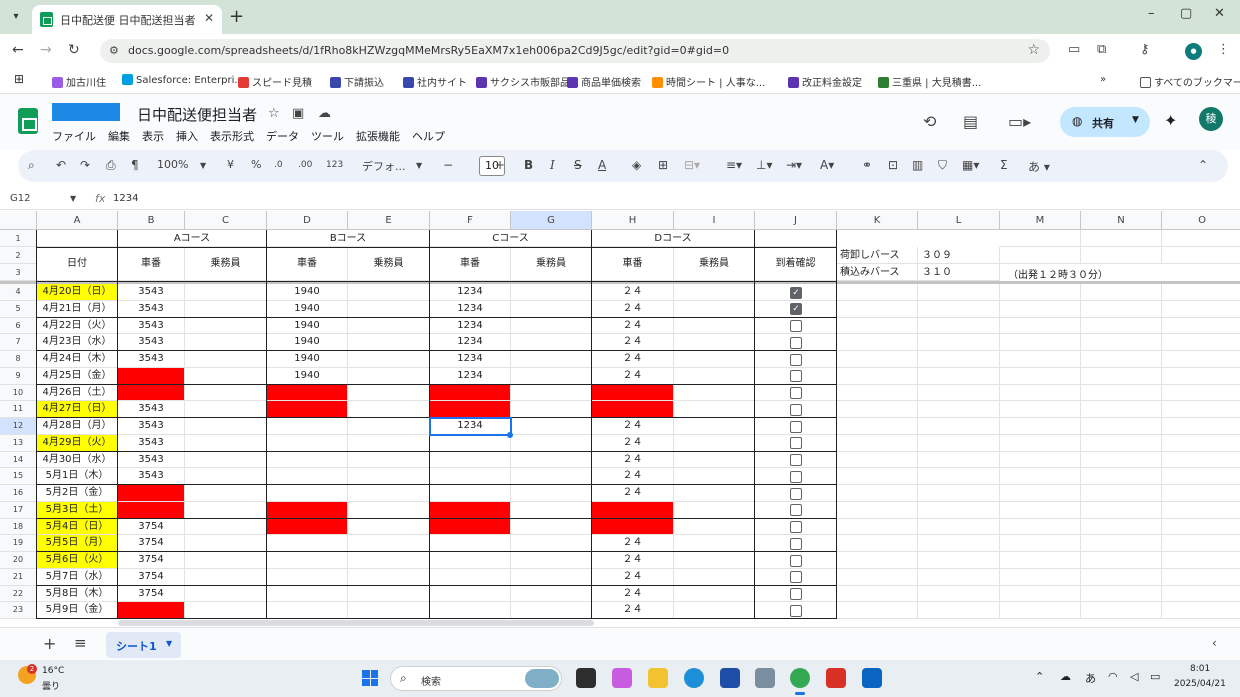 The image size is (1240, 697). I want to click on chevron-down-icon: ▼, so click(1135, 120).